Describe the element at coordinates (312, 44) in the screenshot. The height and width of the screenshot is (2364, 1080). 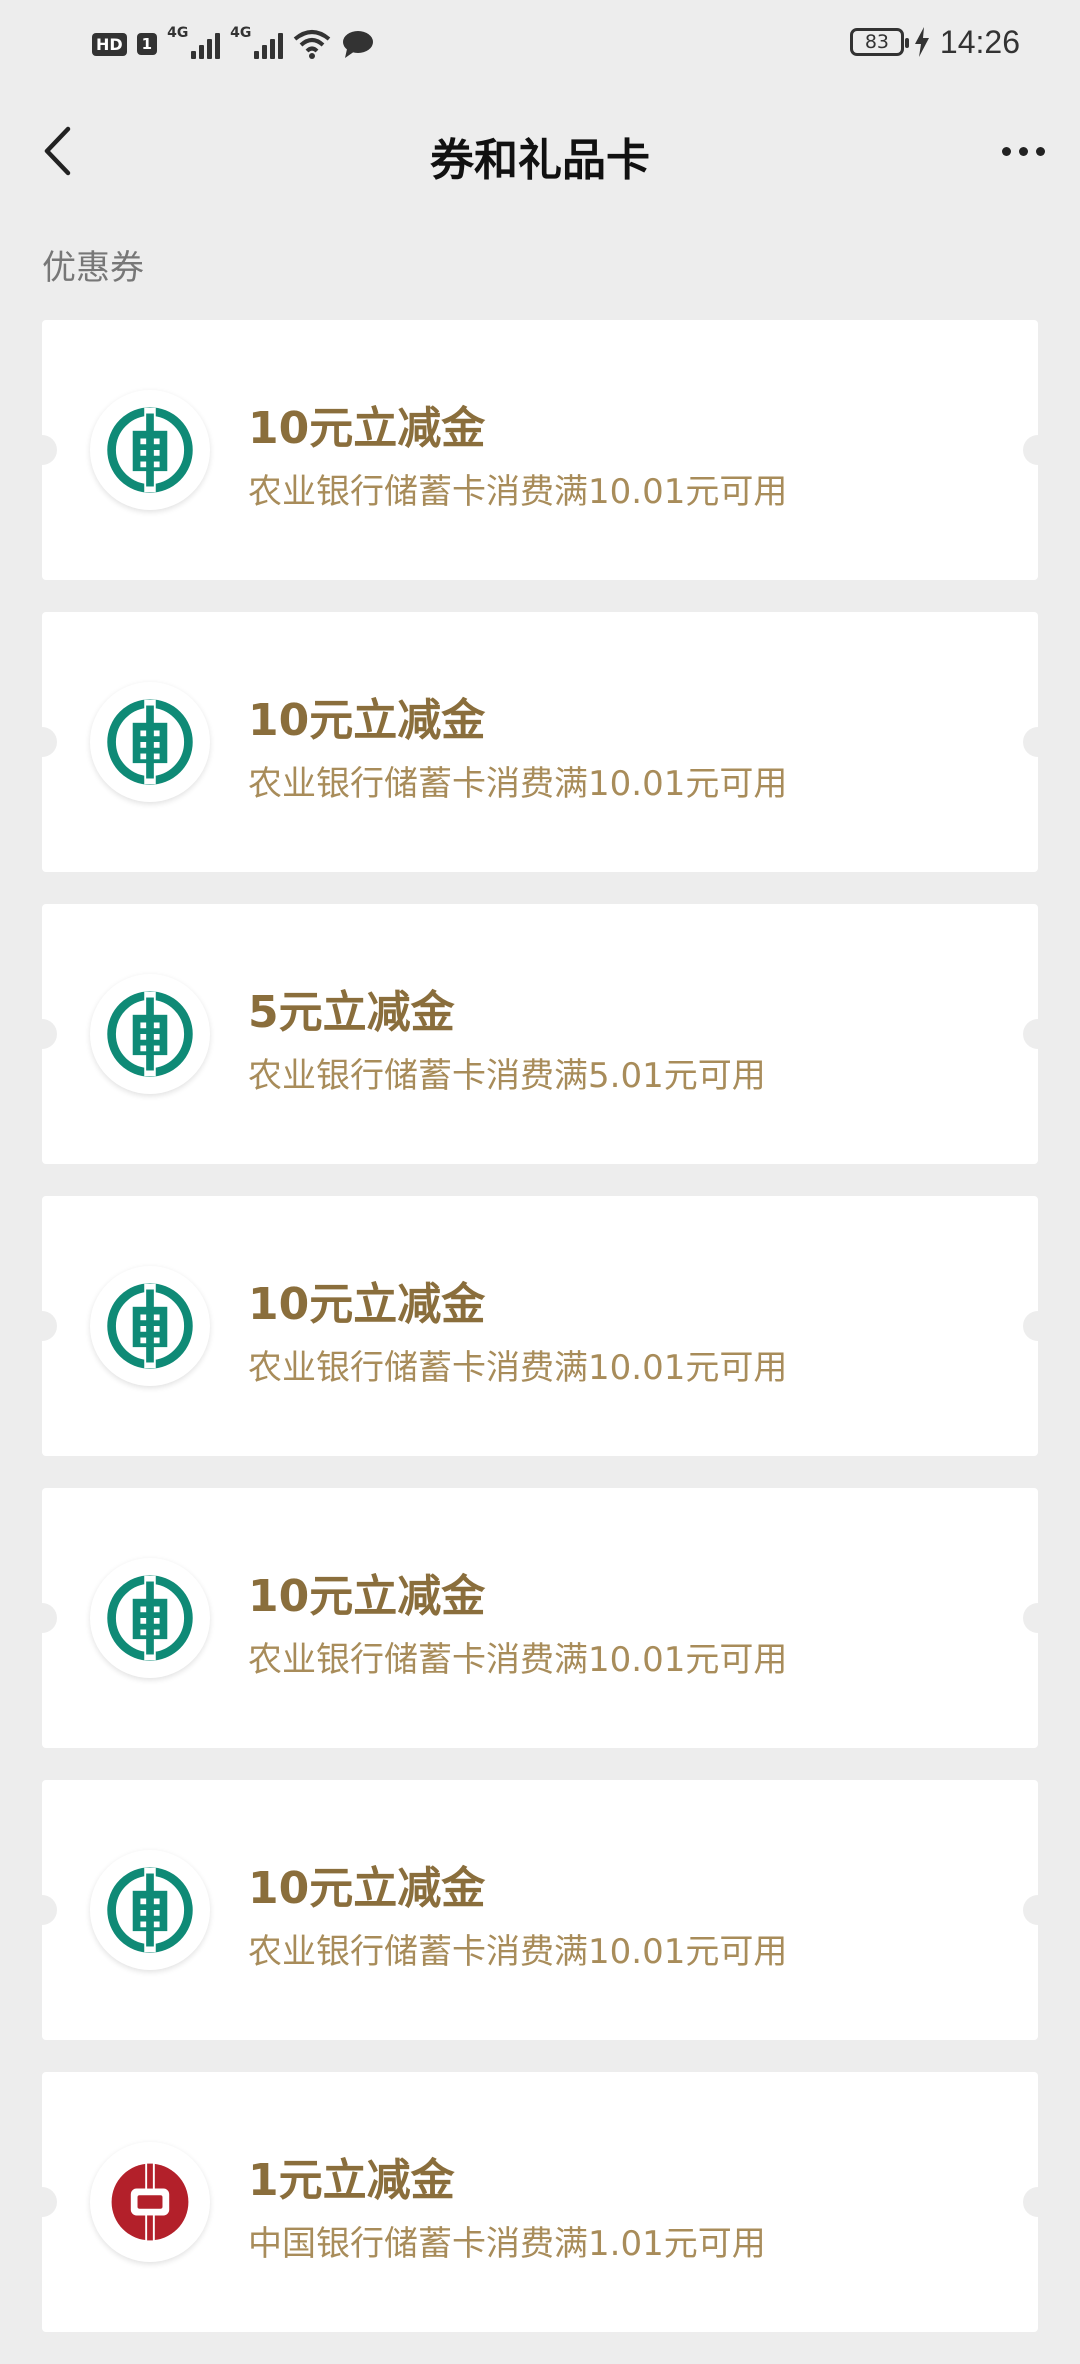
I see `wifi-icon` at that location.